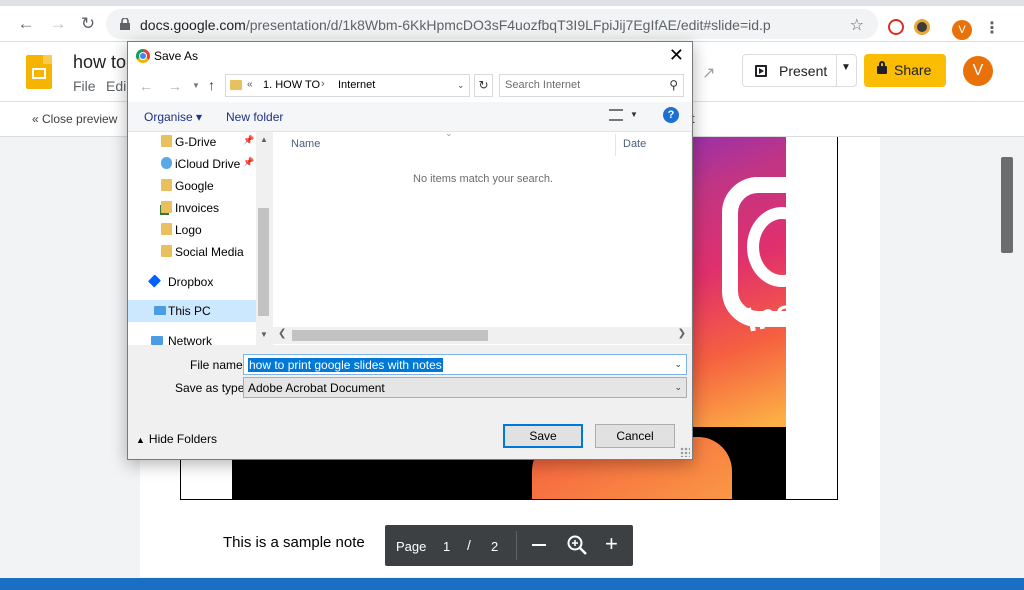 The image size is (1024, 590). I want to click on nav-item-network: Network, so click(192, 337).